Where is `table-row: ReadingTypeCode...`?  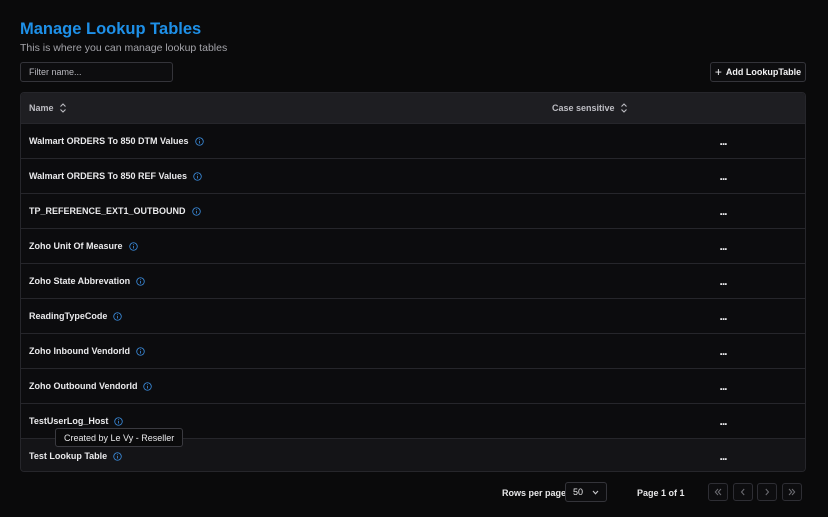 table-row: ReadingTypeCode... is located at coordinates (413, 315).